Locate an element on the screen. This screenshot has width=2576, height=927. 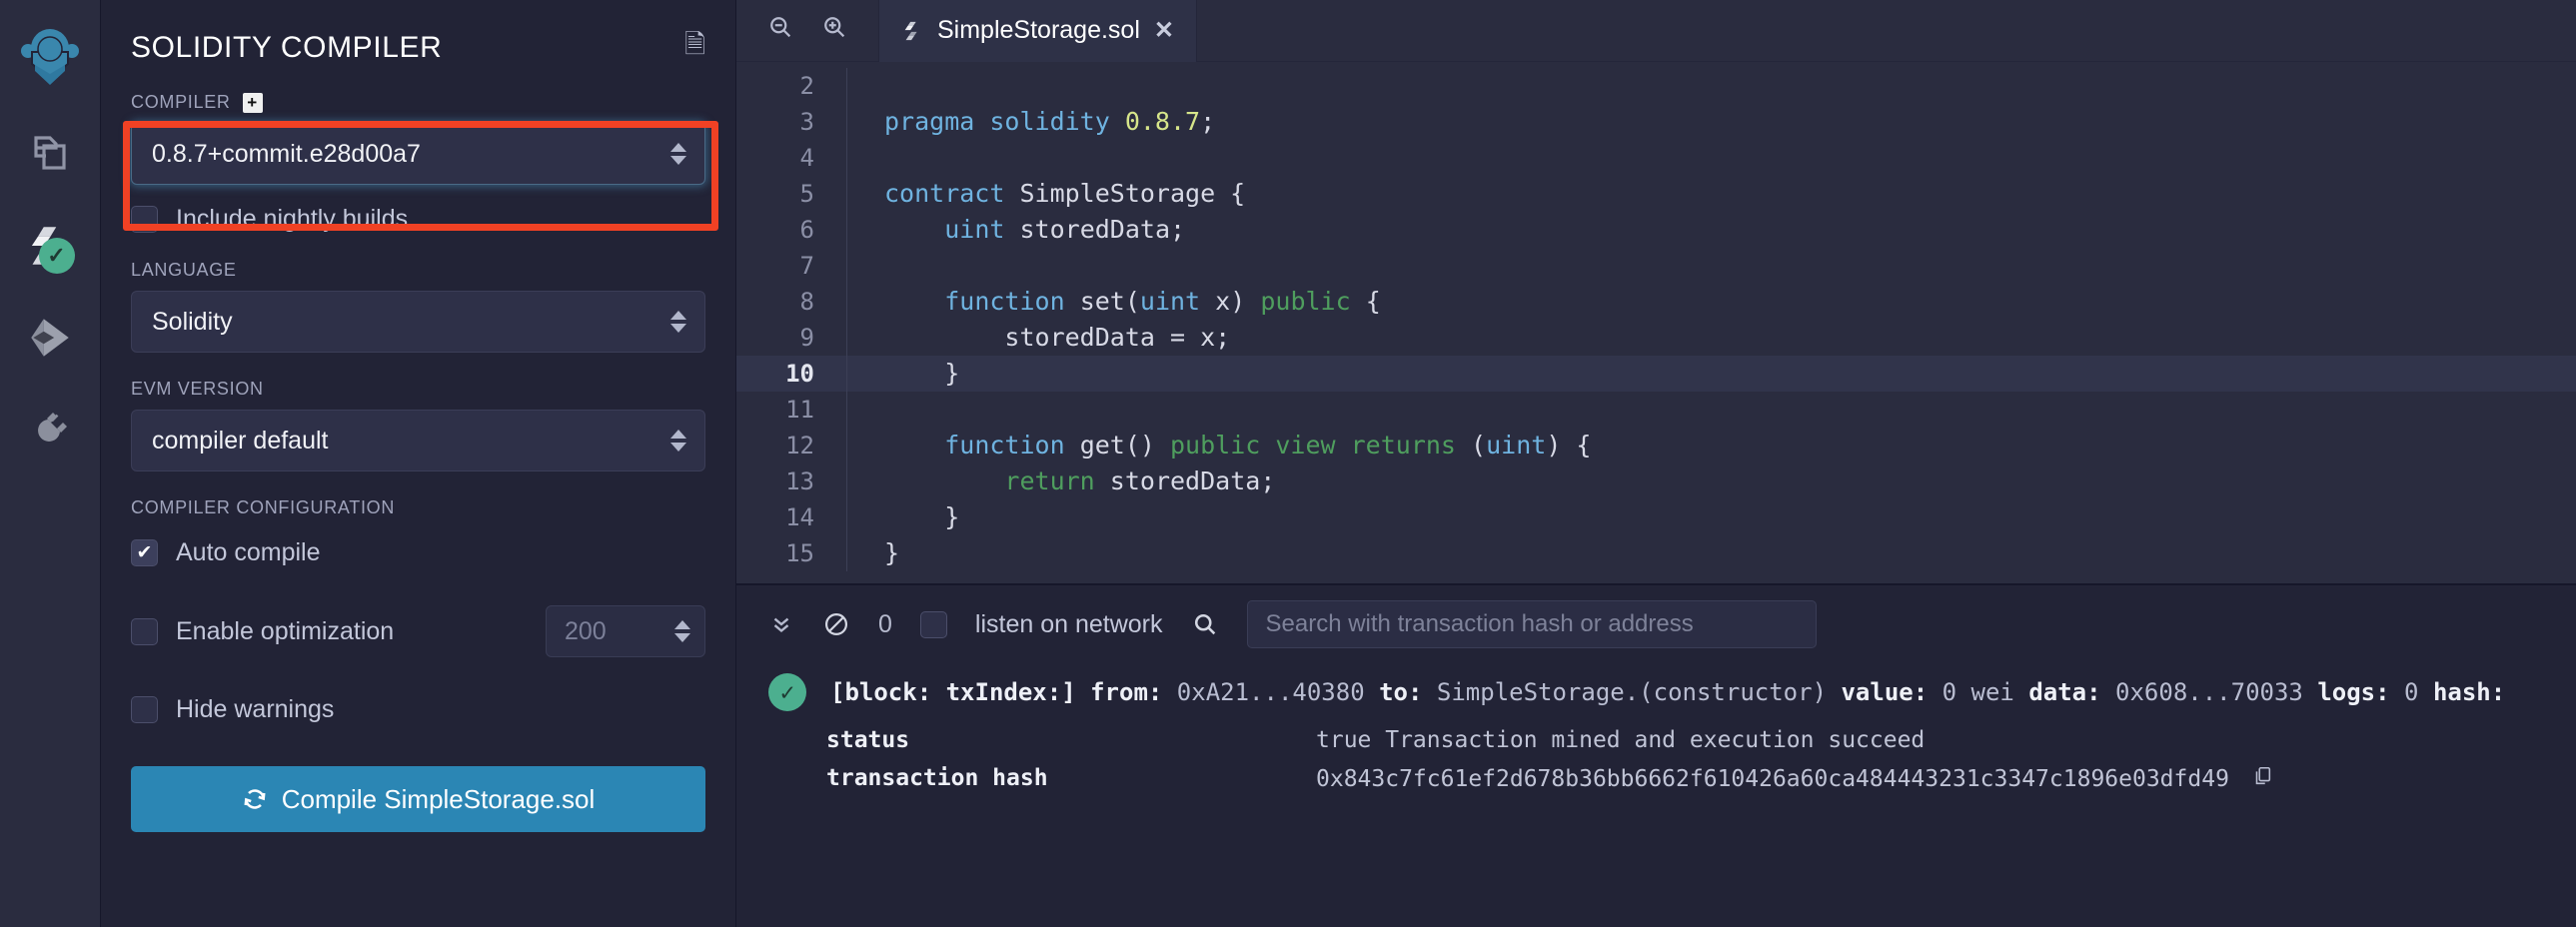
include-nightly-row: Include nightly builds is located at coordinates (418, 219).